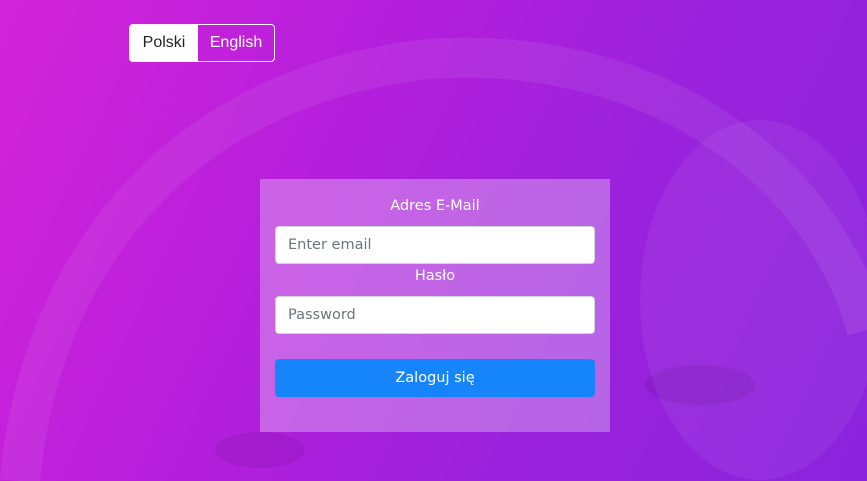 This screenshot has height=481, width=867. Describe the element at coordinates (236, 43) in the screenshot. I see `language-option-english: English` at that location.